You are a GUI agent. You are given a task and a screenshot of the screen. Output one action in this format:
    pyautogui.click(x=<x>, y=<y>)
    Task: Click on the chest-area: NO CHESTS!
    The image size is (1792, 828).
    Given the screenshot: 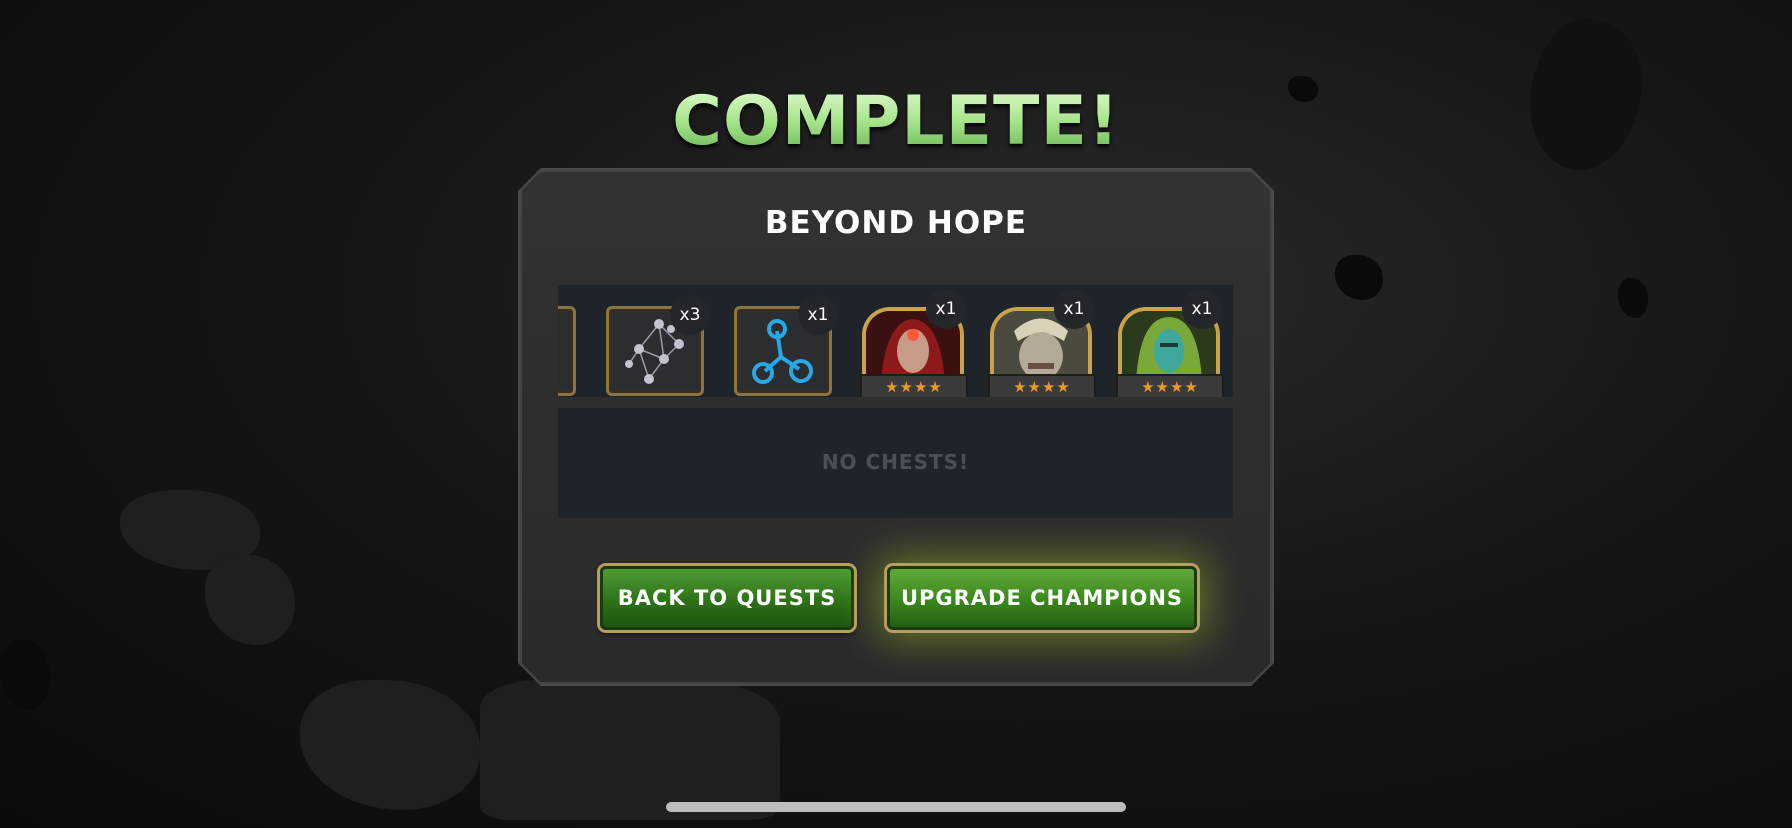 What is the action you would take?
    pyautogui.click(x=895, y=463)
    